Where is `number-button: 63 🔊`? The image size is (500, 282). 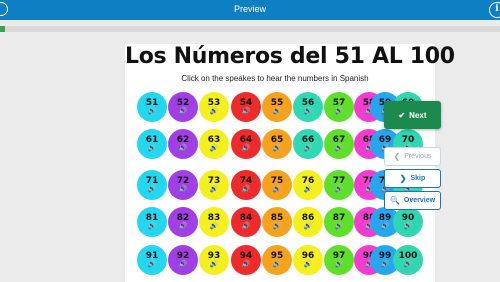 number-button: 63 🔊 is located at coordinates (214, 144).